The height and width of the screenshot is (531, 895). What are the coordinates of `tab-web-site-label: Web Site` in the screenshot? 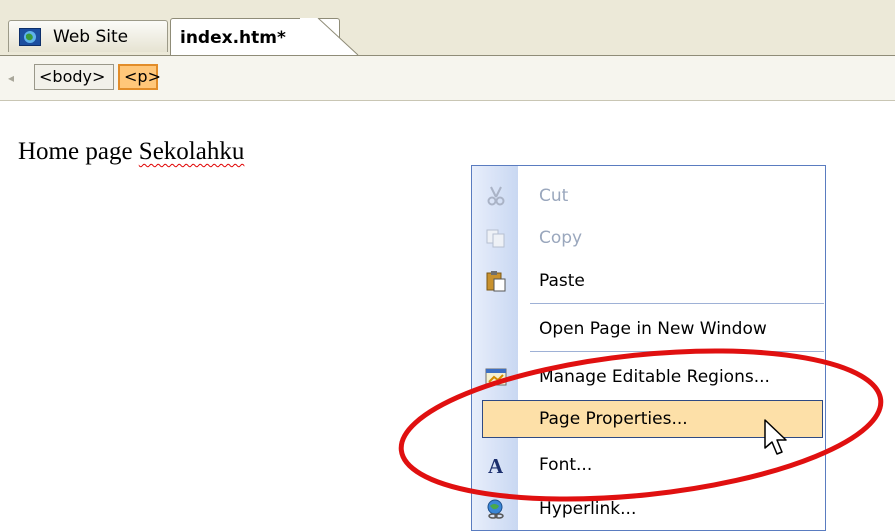 It's located at (91, 36).